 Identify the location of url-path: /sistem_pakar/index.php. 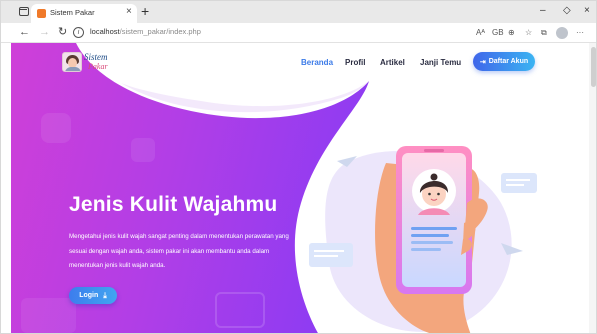
(160, 31).